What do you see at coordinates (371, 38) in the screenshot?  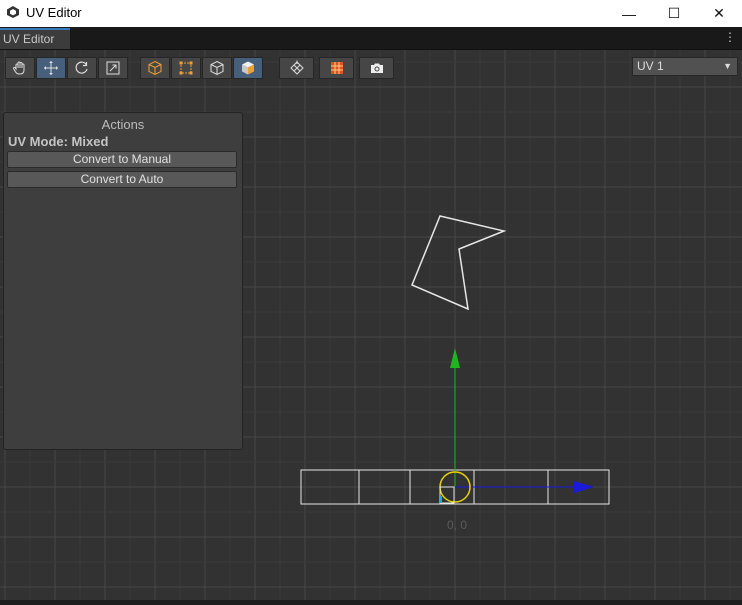 I see `tab-bar: UV Editor ⋮` at bounding box center [371, 38].